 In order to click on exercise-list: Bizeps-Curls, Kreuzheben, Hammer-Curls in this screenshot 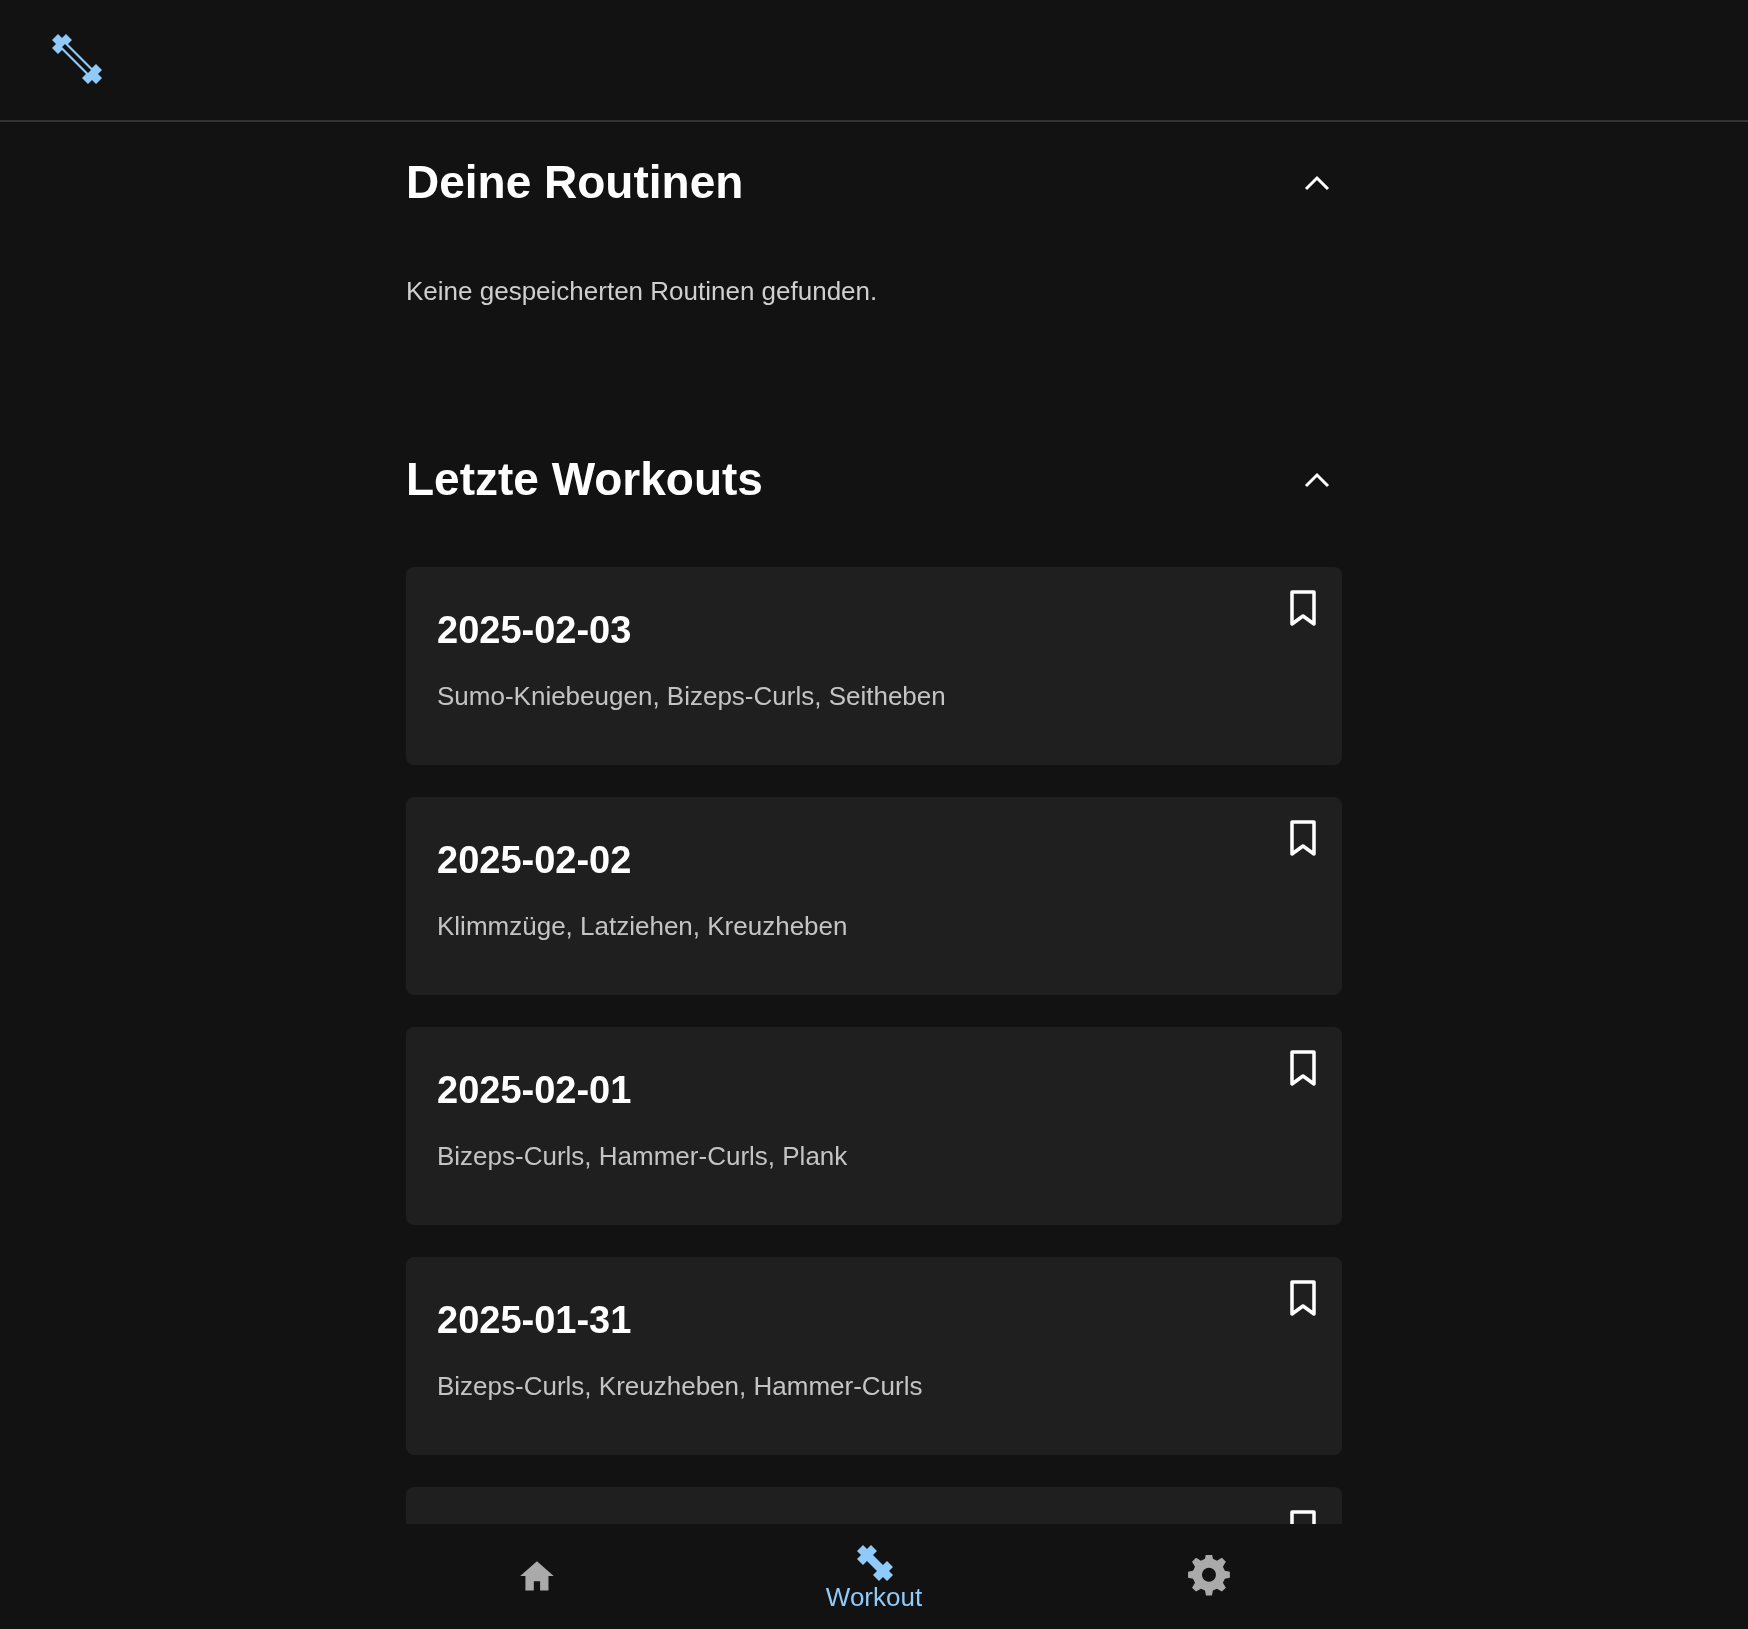, I will do `click(874, 1386)`.